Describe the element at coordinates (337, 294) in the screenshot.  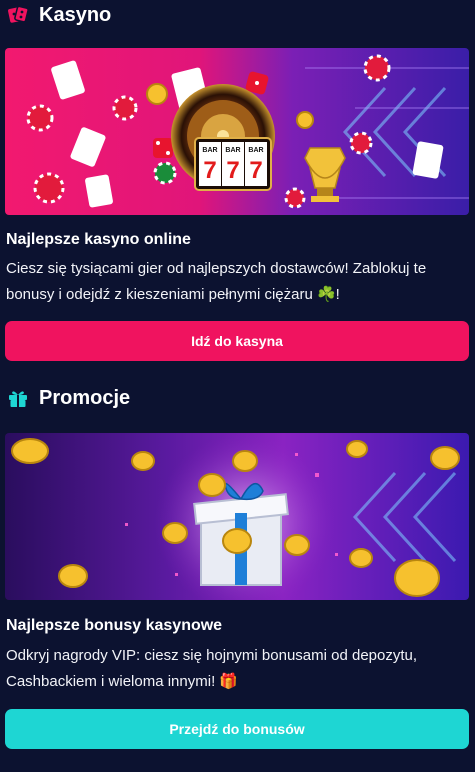
I see `casino-card-text-end: !` at that location.